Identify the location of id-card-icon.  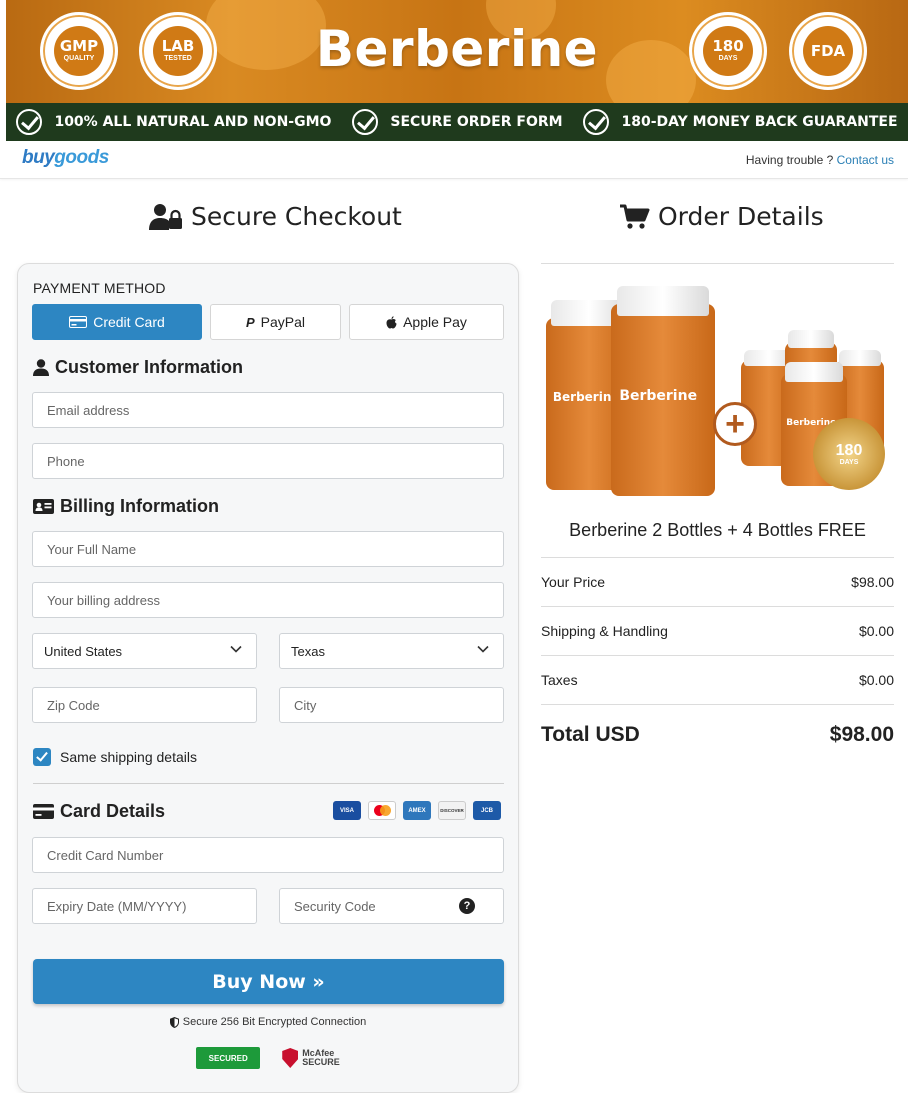
(43, 506).